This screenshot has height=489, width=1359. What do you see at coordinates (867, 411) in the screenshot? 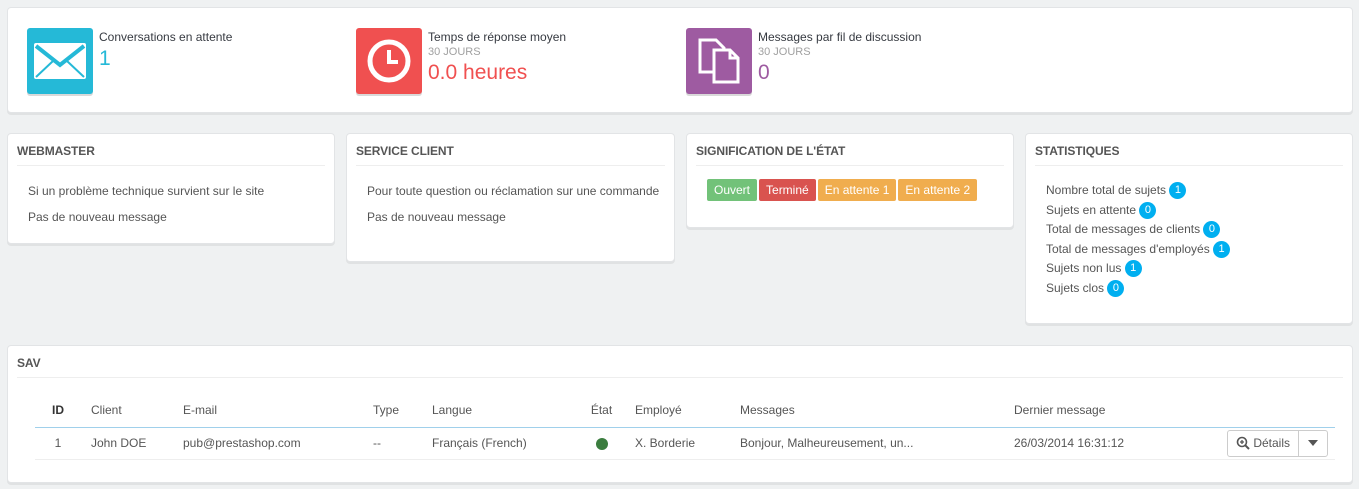
I see `col-header-messages: Messages` at bounding box center [867, 411].